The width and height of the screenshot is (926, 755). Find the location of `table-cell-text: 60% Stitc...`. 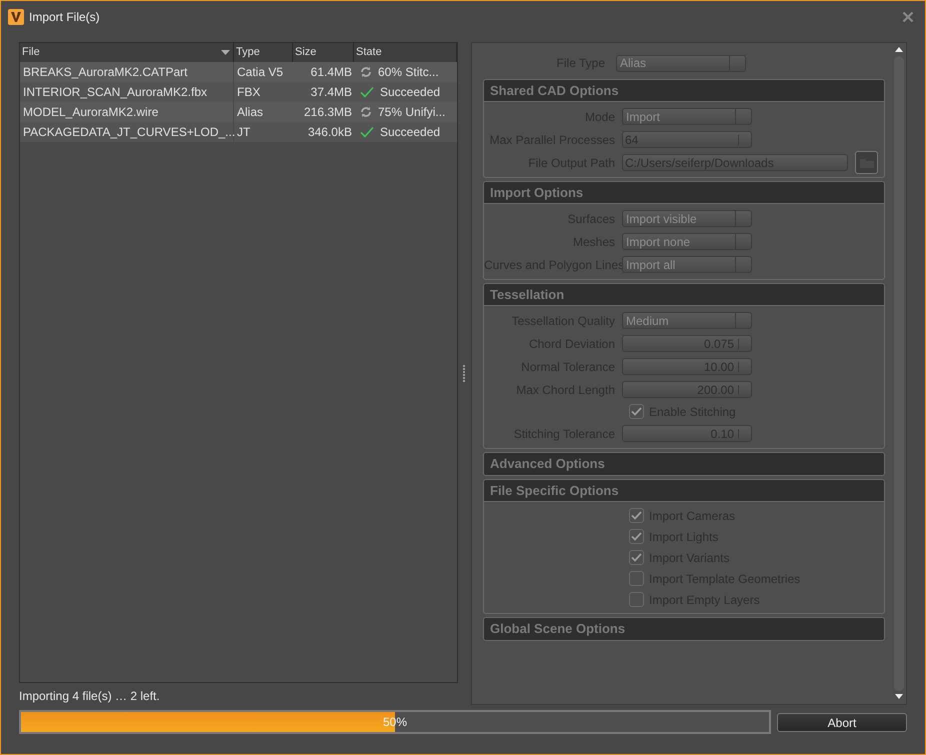

table-cell-text: 60% Stitc... is located at coordinates (408, 72).